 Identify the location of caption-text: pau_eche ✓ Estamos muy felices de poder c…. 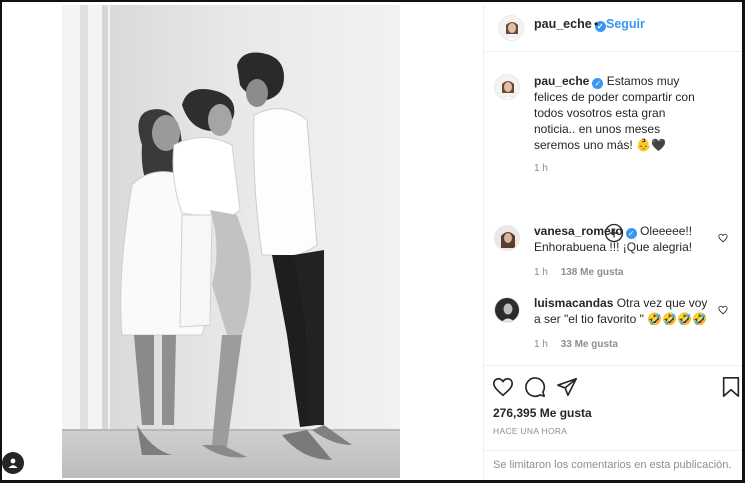
(621, 113).